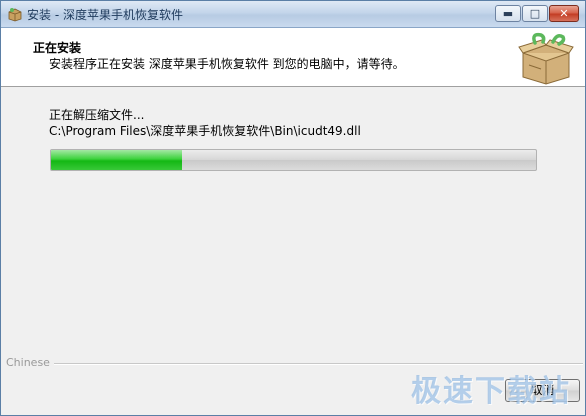 This screenshot has height=416, width=586. What do you see at coordinates (227, 64) in the screenshot?
I see `page-subtitle: 安装程序正在安装 深度苹果手机恢复软件 到您的电脑中，请等待。` at bounding box center [227, 64].